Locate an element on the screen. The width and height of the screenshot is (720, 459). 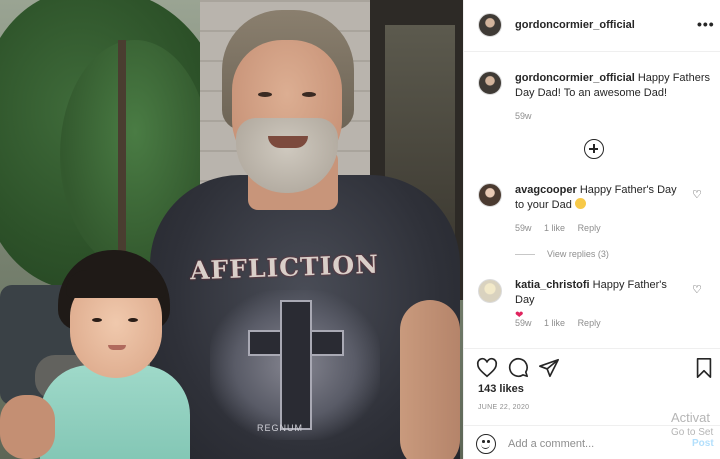
likes-count: 143 likes is located at coordinates (501, 389).